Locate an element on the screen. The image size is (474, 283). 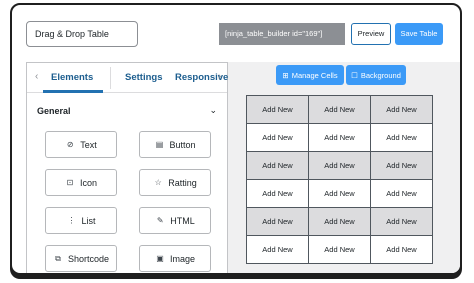
general-section-title: General is located at coordinates (54, 111).